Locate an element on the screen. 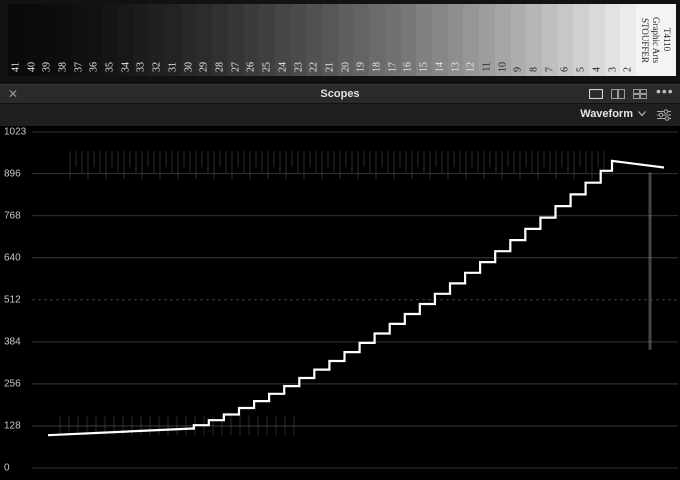 This screenshot has width=680, height=480. step-number: 5 is located at coordinates (581, 69).